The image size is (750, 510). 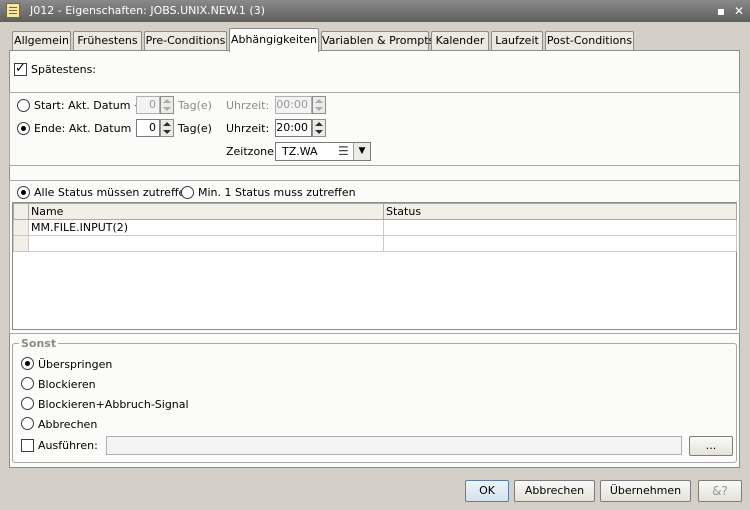 What do you see at coordinates (27, 445) in the screenshot?
I see `execute-checkbox` at bounding box center [27, 445].